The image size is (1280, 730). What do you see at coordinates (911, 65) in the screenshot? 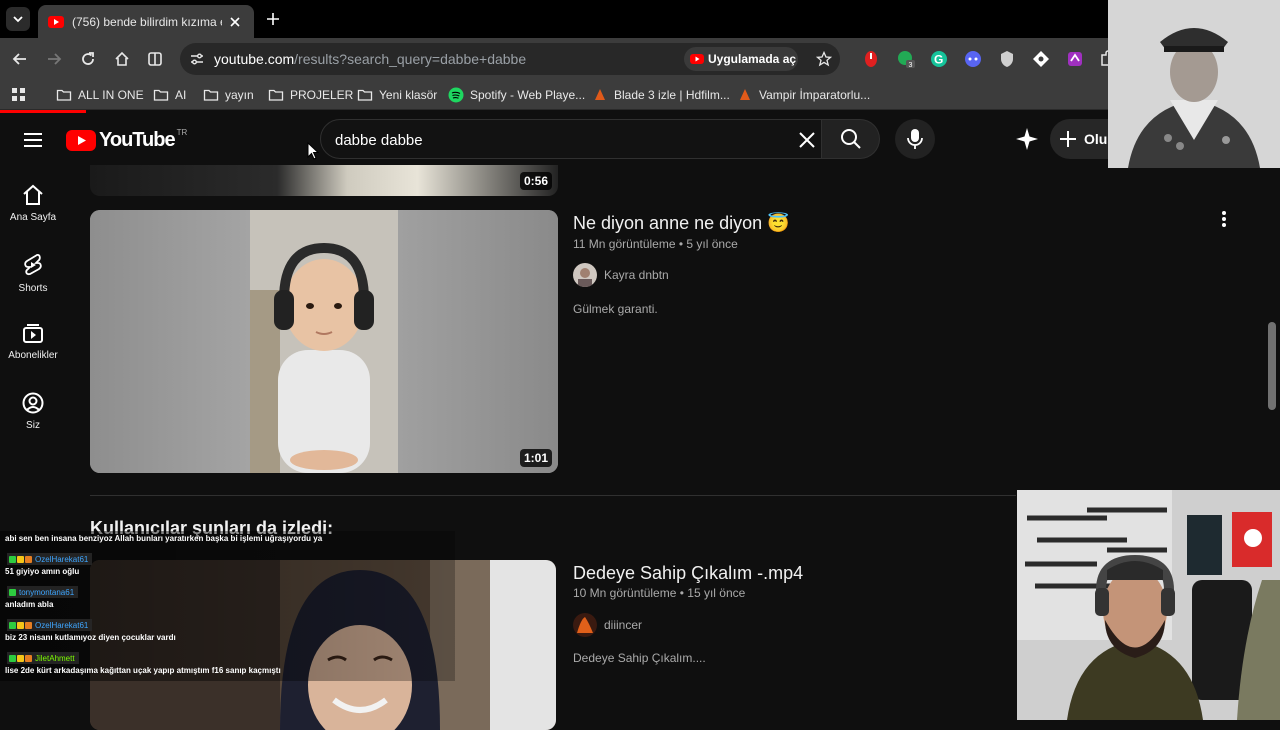
I see `svg-text: 3` at bounding box center [911, 65].